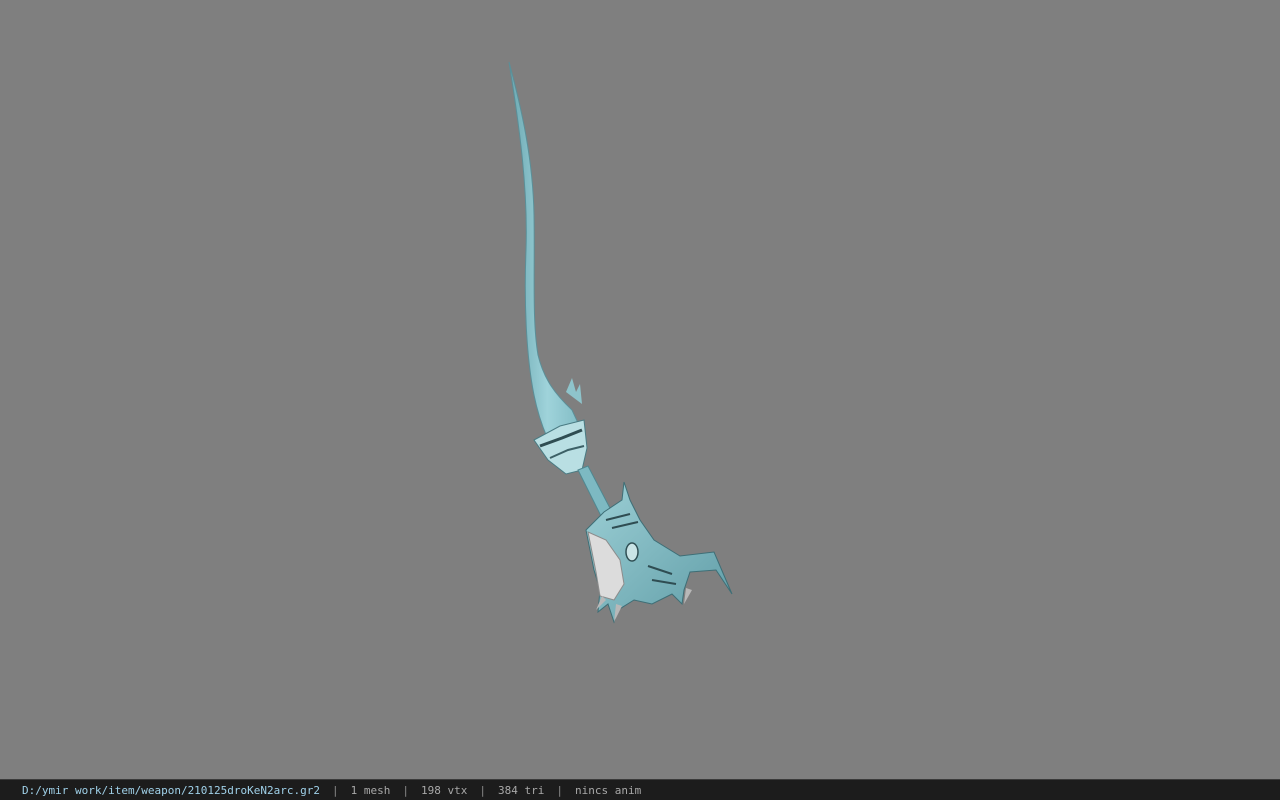 The height and width of the screenshot is (800, 1280). I want to click on weapon-model-render, so click(620, 342).